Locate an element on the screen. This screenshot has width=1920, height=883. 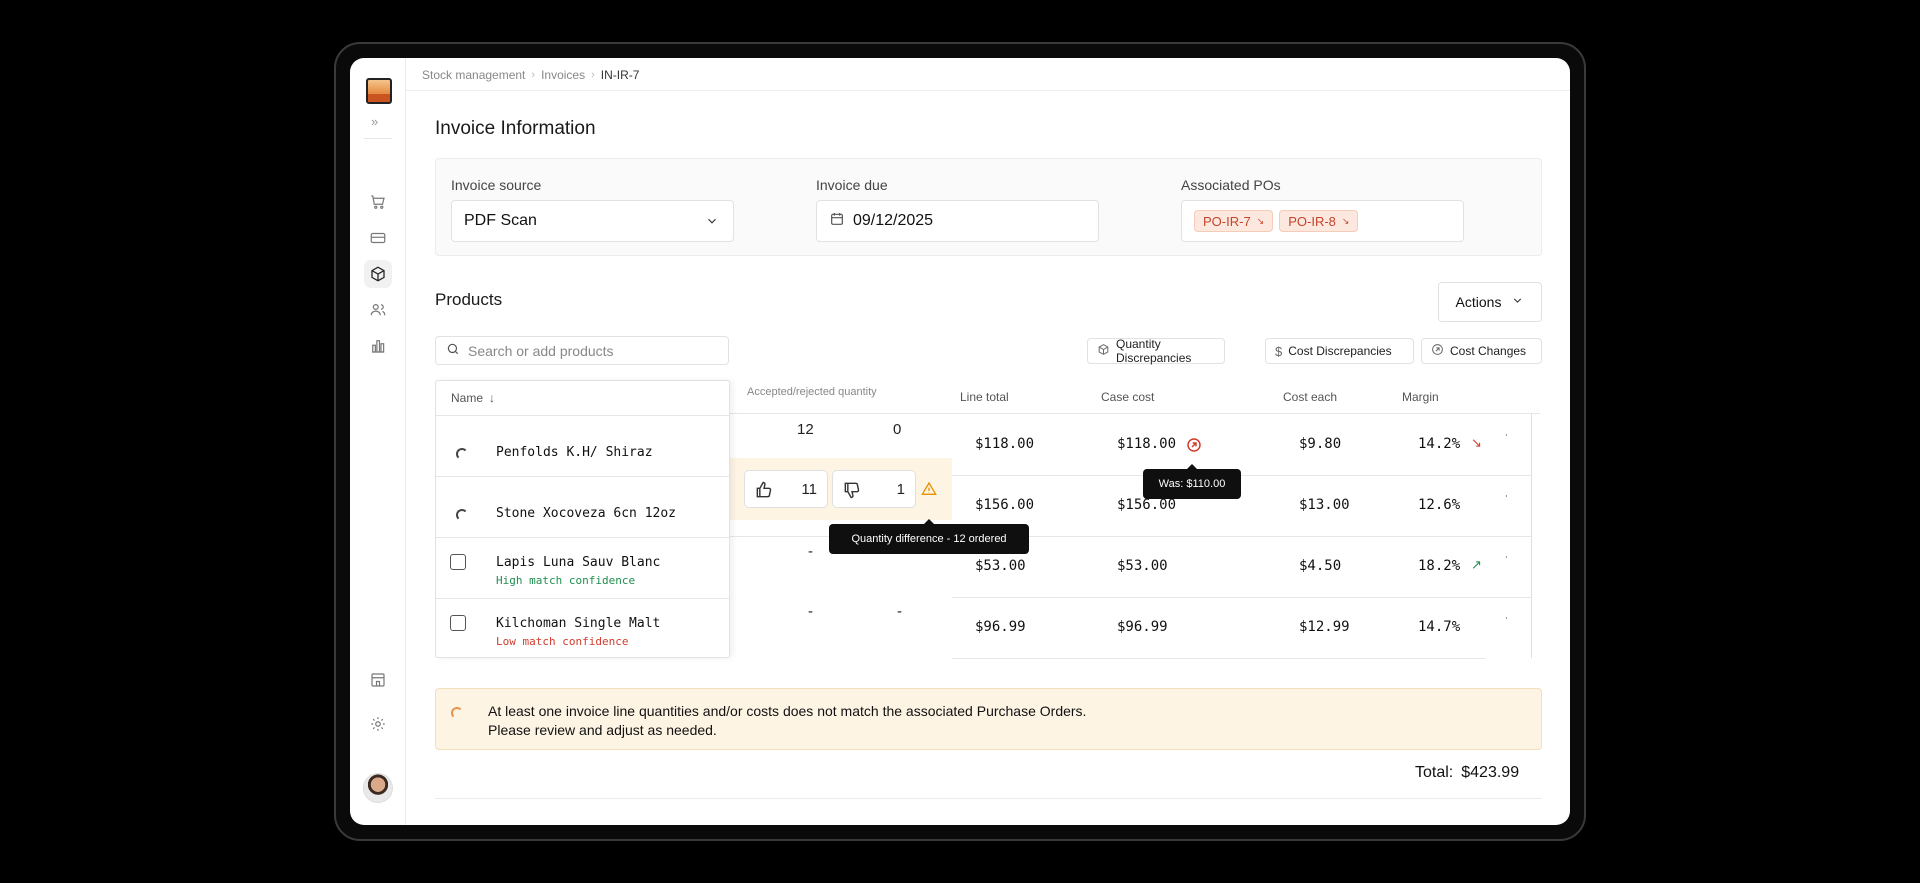
cart-icon is located at coordinates (378, 202).